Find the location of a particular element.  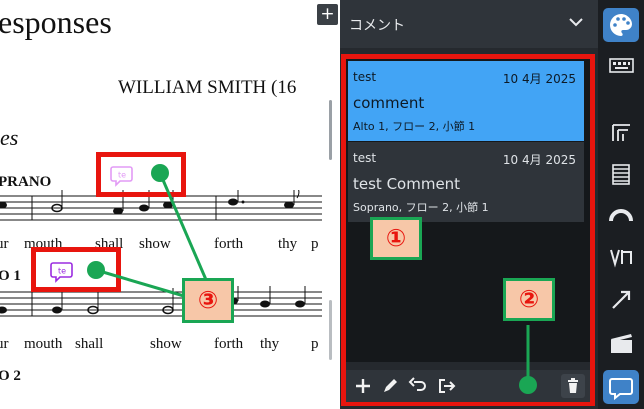

keyboard-icon is located at coordinates (621, 65).